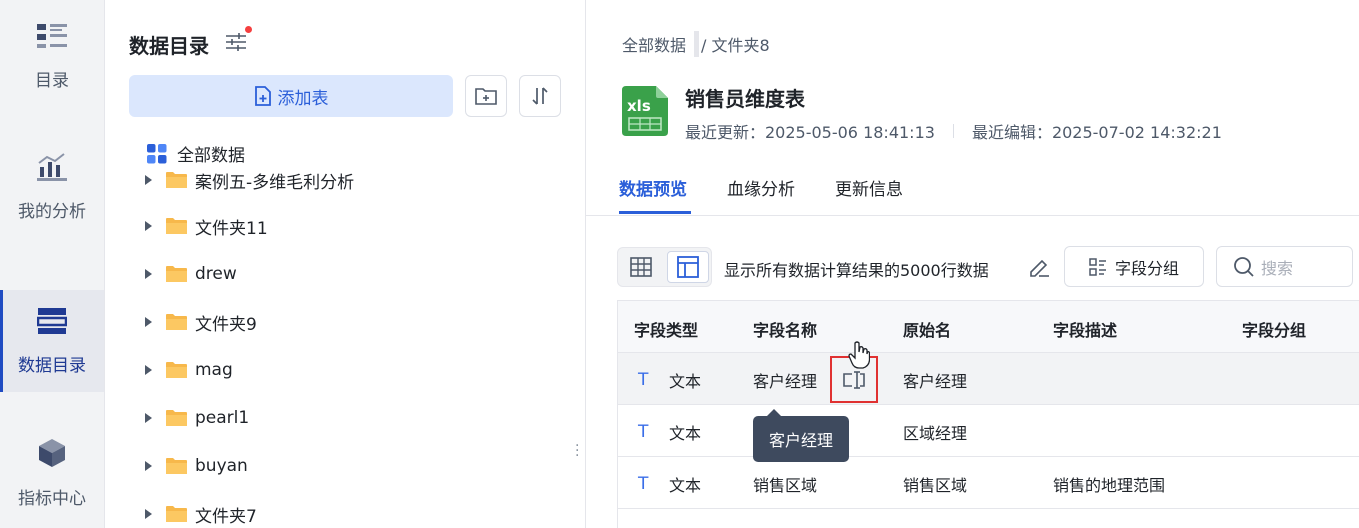 This screenshot has height=528, width=1359. Describe the element at coordinates (157, 153) in the screenshot. I see `grid-apps-icon` at that location.